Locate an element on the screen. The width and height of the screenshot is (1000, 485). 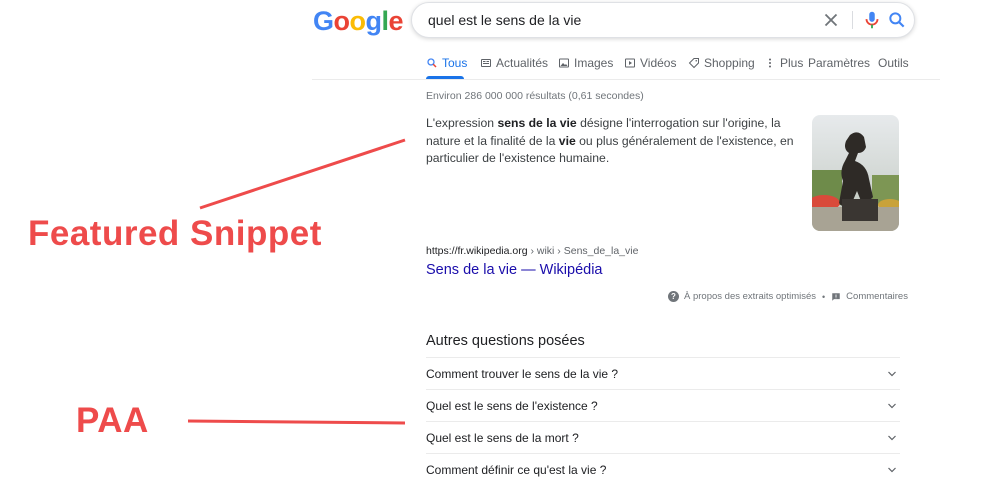
google-logo: Google is located at coordinates (358, 21).